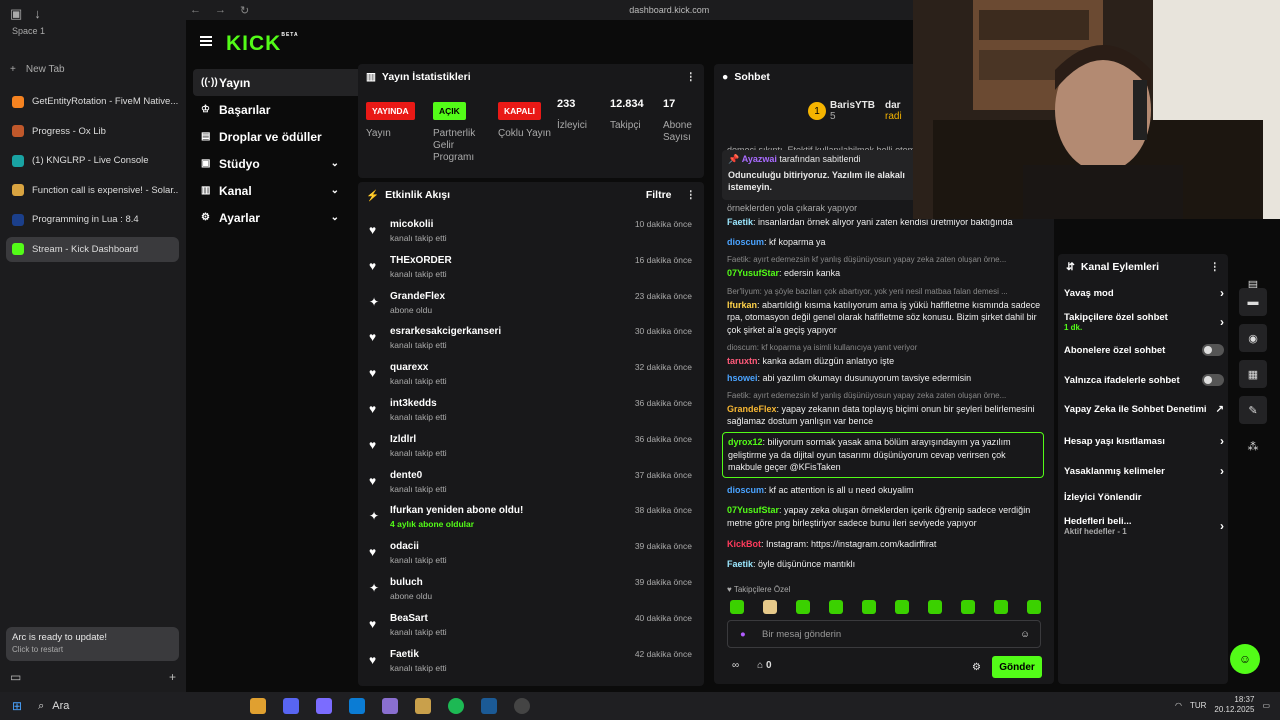 The image size is (1280, 720). I want to click on emote-icon: ☺, so click(1025, 634).